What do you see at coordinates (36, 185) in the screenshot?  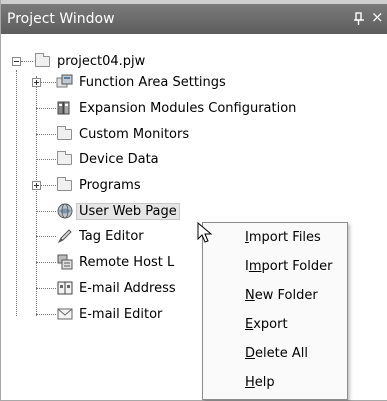 I see `expand-toggle-programs` at bounding box center [36, 185].